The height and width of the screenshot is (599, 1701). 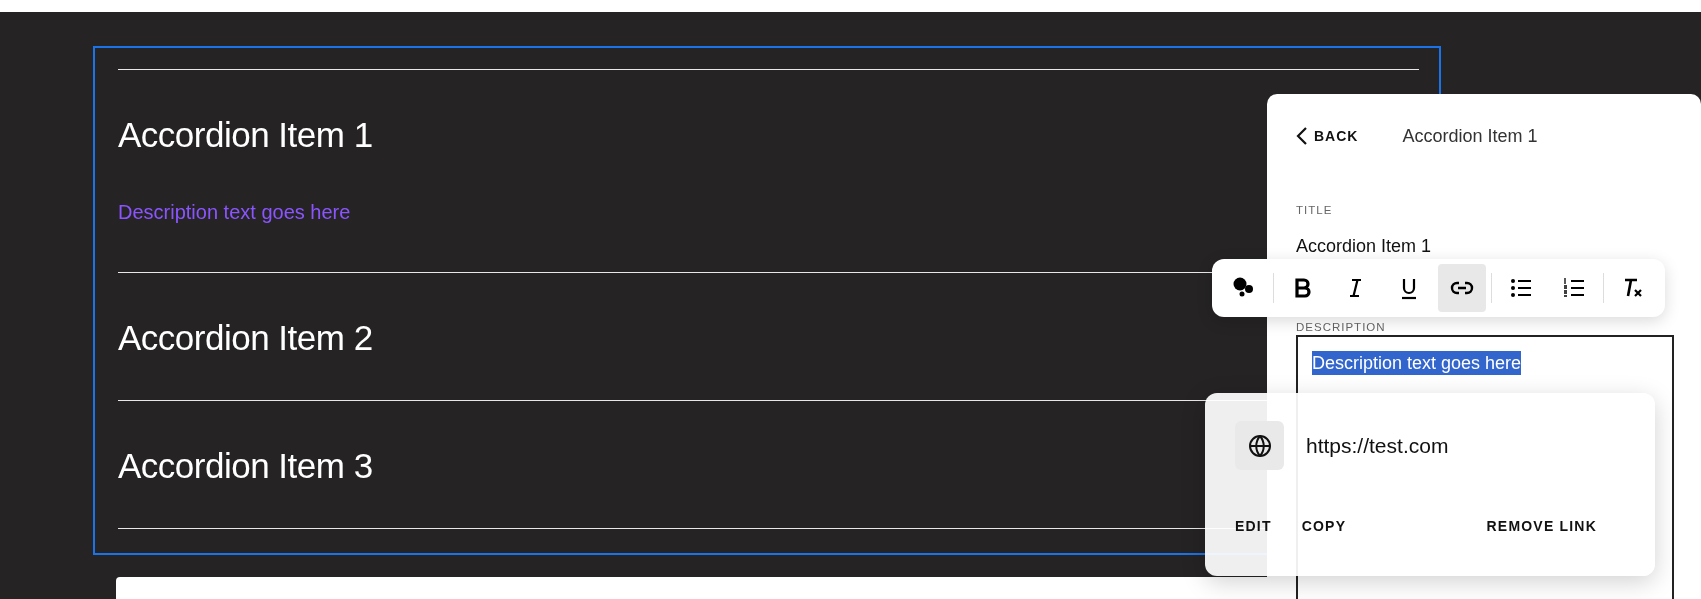 I want to click on selected-text: Description text goes here, so click(x=1417, y=363).